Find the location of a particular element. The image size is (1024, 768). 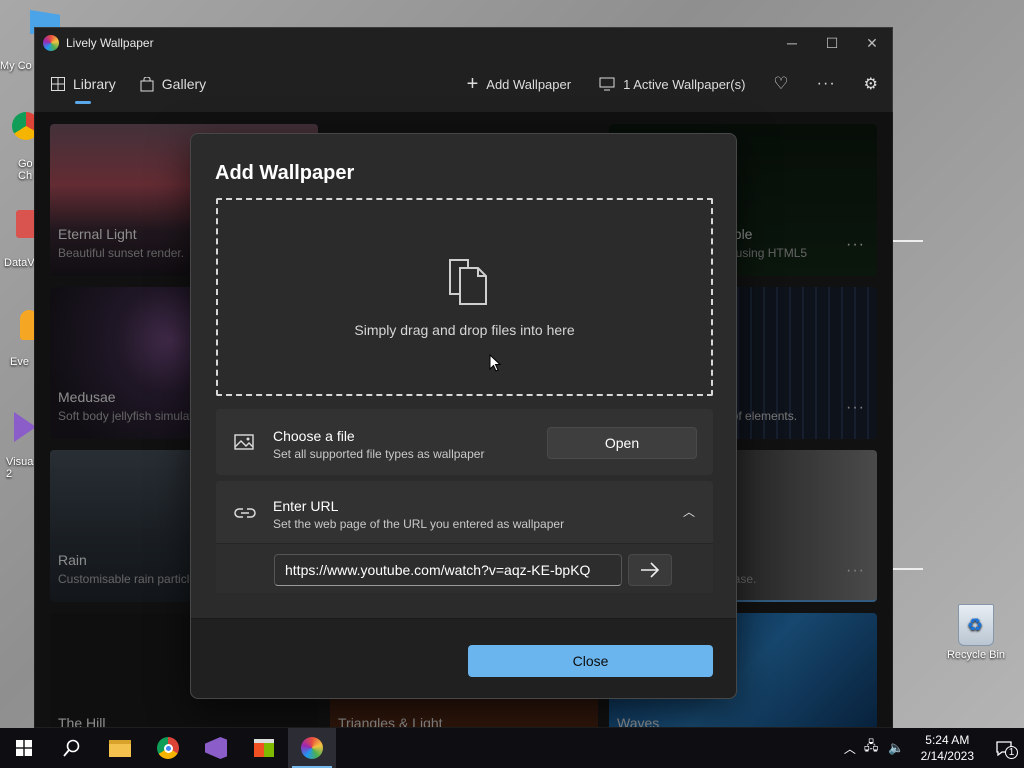

tab-gallery: Gallery is located at coordinates (173, 84).